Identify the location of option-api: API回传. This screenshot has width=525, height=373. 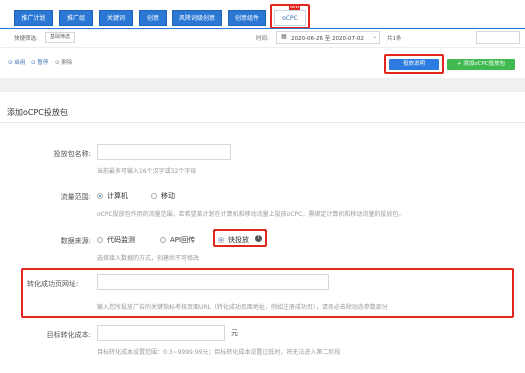
(183, 240).